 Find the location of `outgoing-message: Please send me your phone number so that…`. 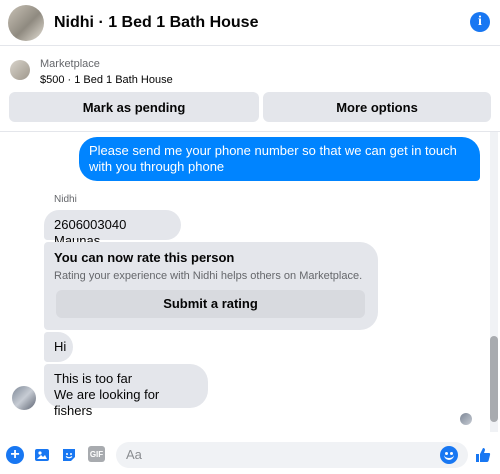

outgoing-message: Please send me your phone number so that… is located at coordinates (279, 159).